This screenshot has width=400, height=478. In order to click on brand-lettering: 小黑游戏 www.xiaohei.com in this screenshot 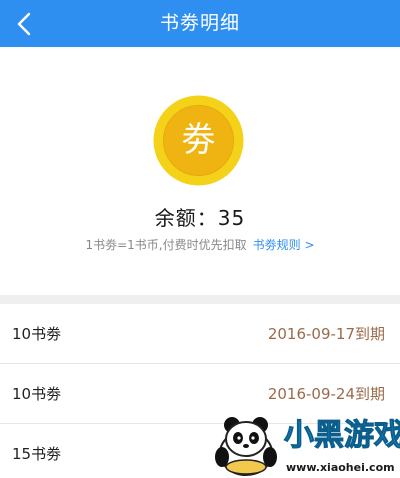, I will do `click(342, 446)`.